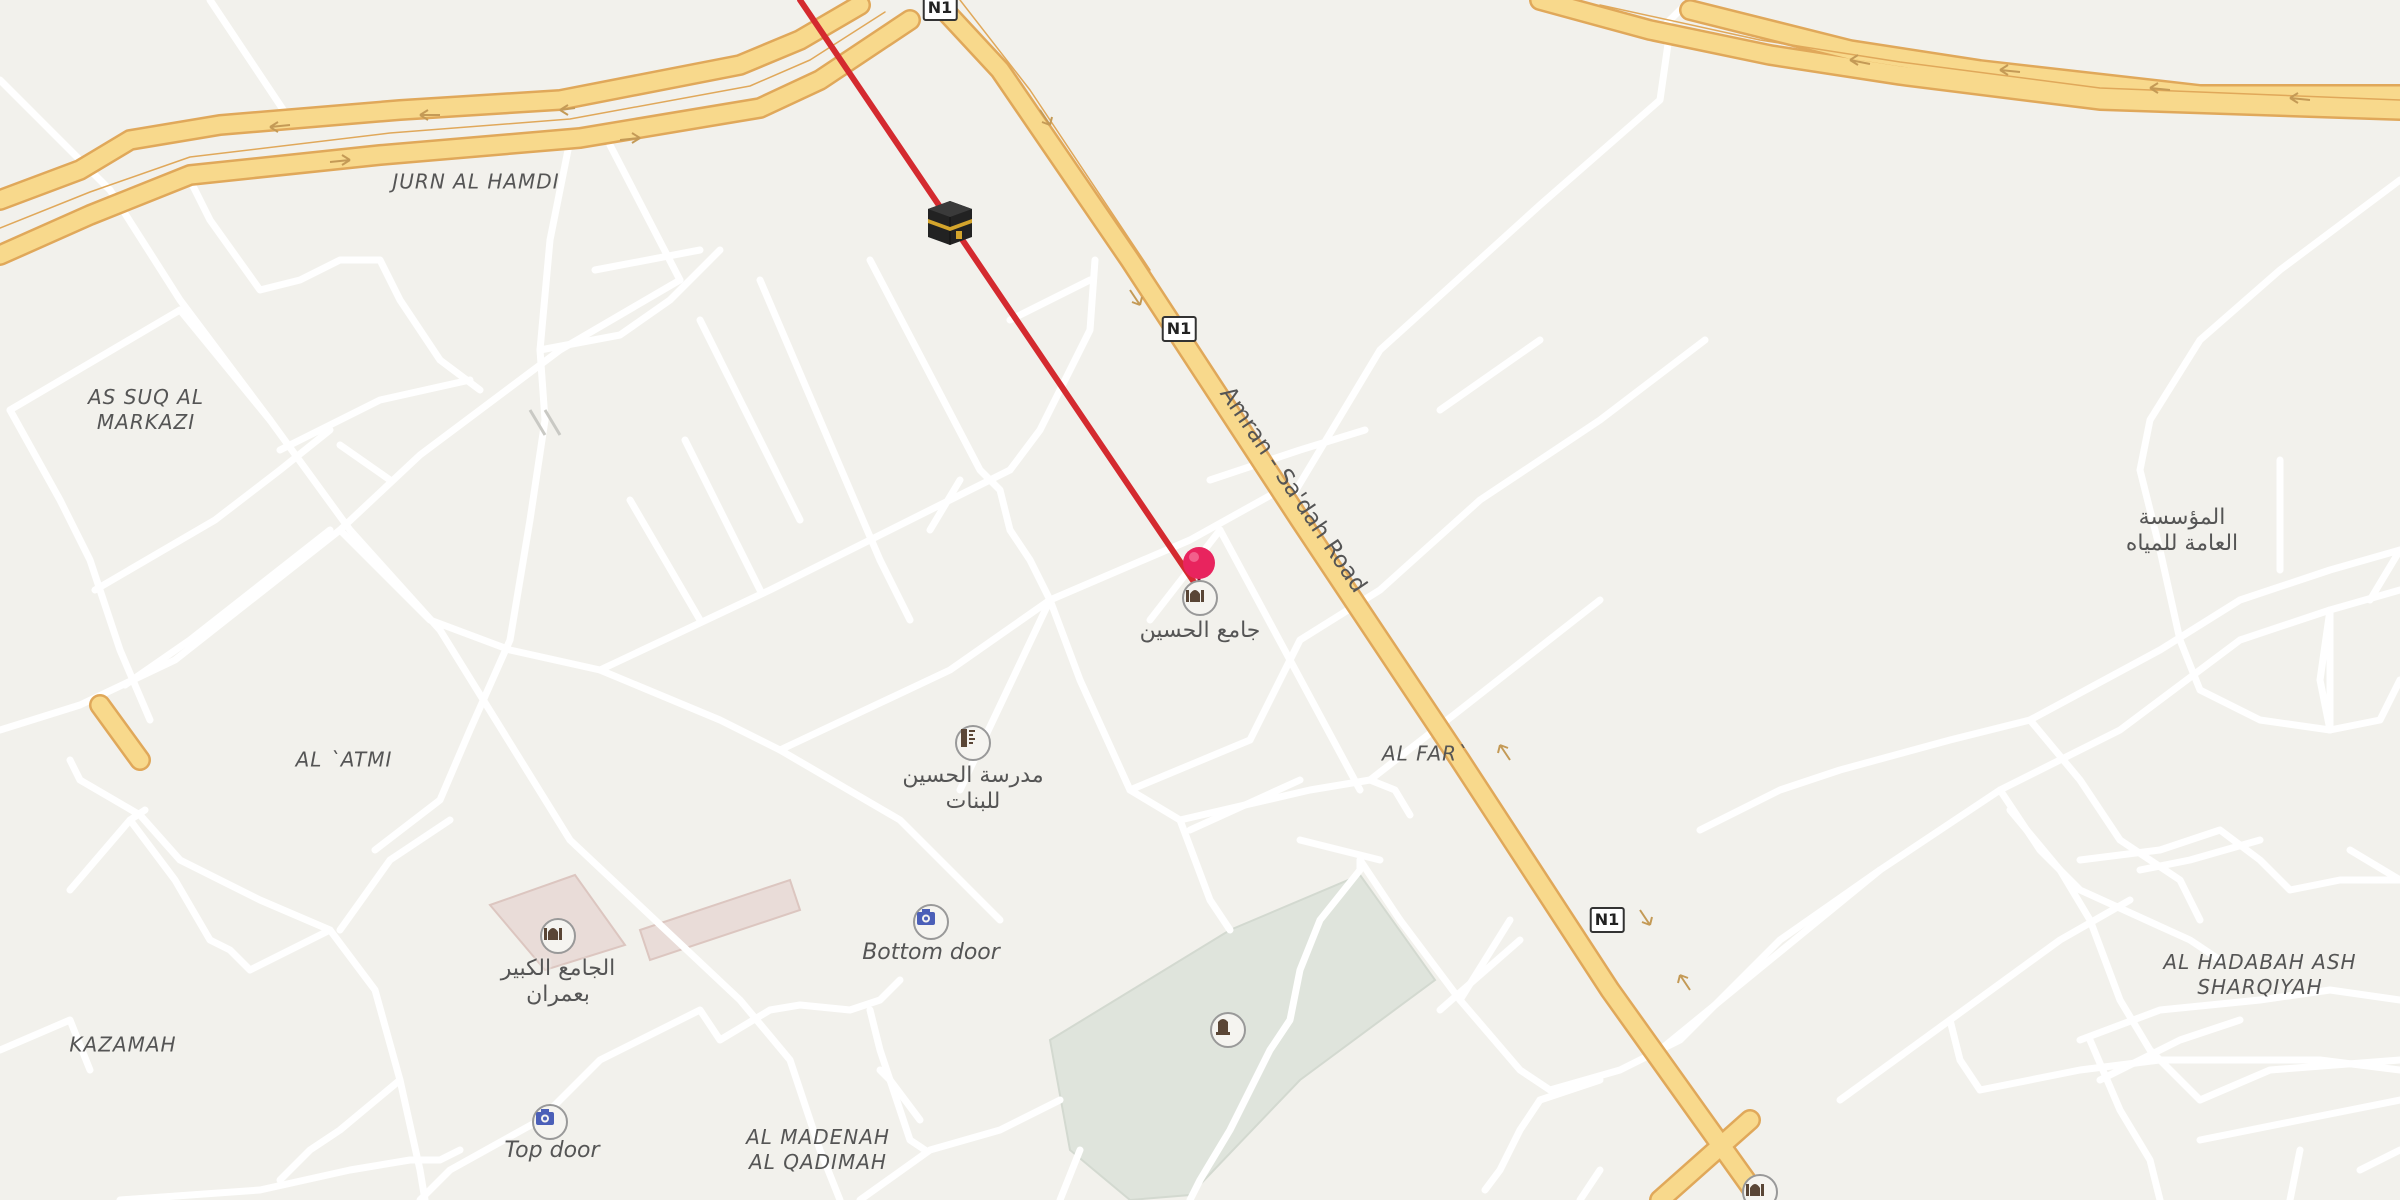  Describe the element at coordinates (551, 1151) in the screenshot. I see `poi-label-top-door: Top door` at that location.